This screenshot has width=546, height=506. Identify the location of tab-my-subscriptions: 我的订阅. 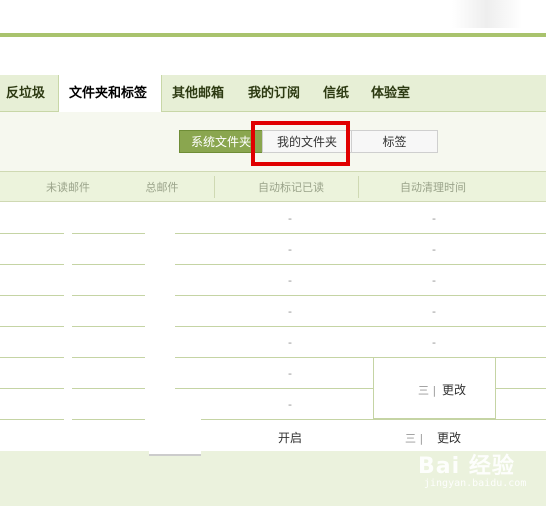
(274, 92).